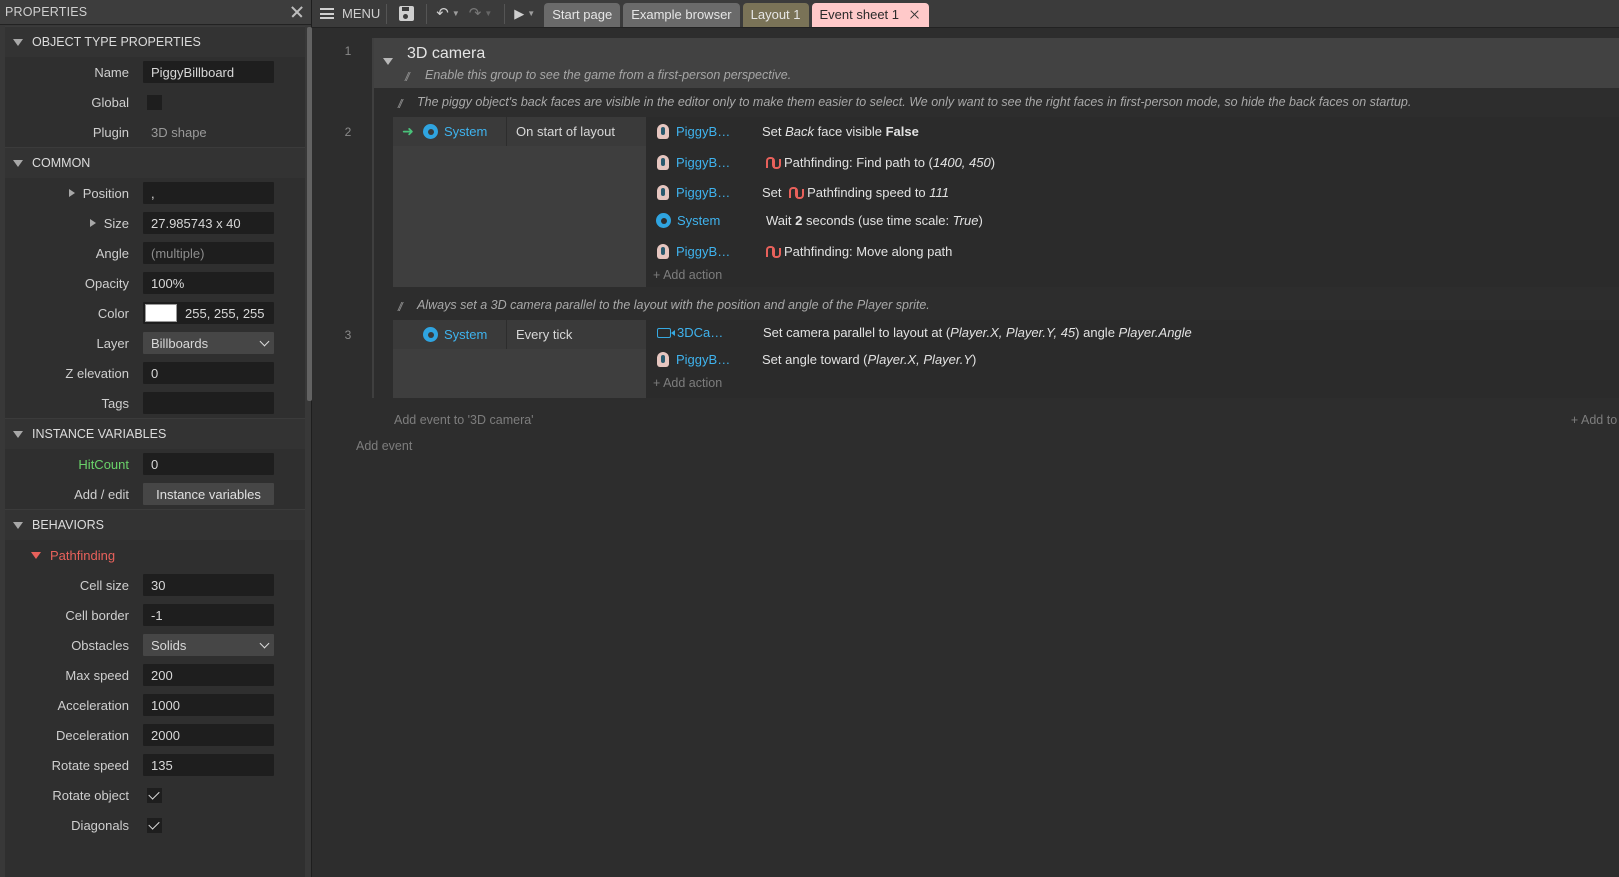 This screenshot has width=1619, height=877. I want to click on condition-text: Every tick, so click(544, 334).